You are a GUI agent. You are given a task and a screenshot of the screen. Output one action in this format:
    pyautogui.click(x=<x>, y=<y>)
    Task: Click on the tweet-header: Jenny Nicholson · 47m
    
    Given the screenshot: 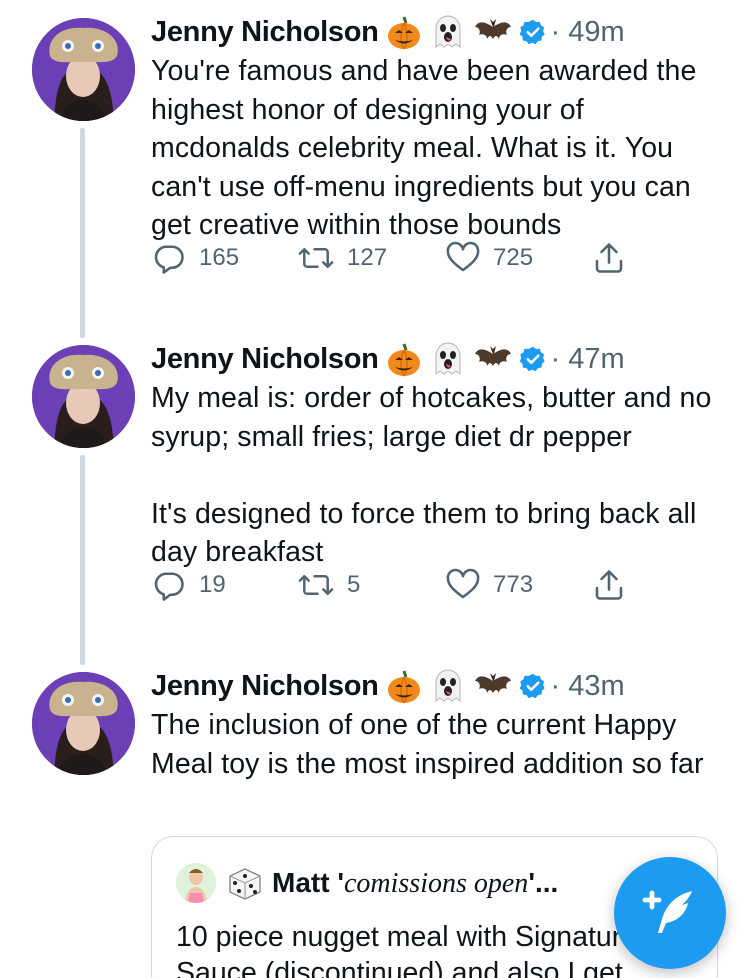 What is the action you would take?
    pyautogui.click(x=441, y=359)
    